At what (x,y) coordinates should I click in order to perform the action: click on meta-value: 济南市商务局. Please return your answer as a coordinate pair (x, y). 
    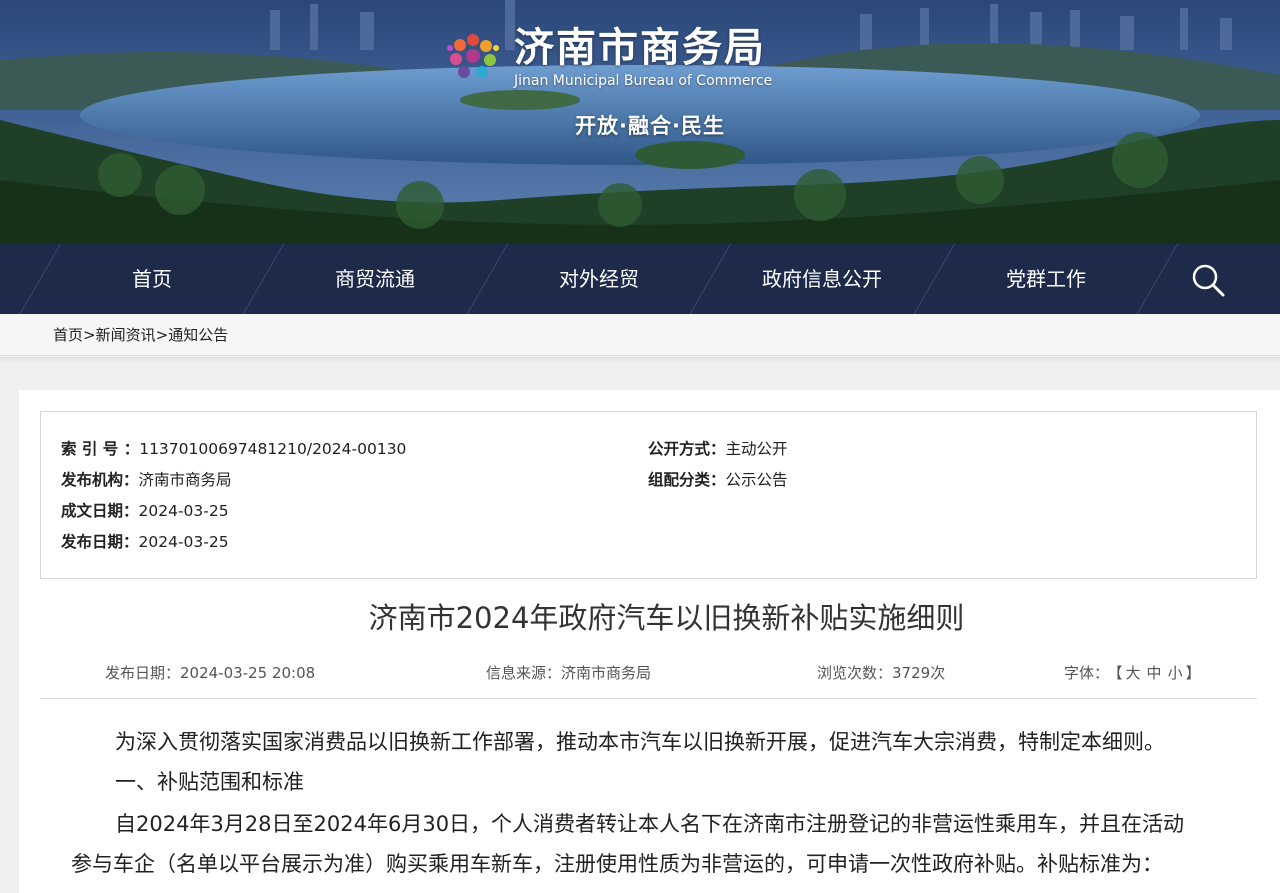
    Looking at the image, I should click on (185, 480).